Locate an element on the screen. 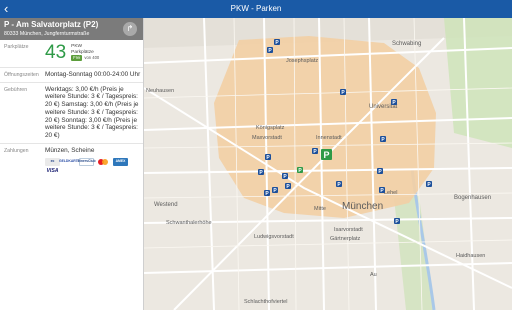 The width and height of the screenshot is (512, 310). route-button: ↱ is located at coordinates (130, 29).